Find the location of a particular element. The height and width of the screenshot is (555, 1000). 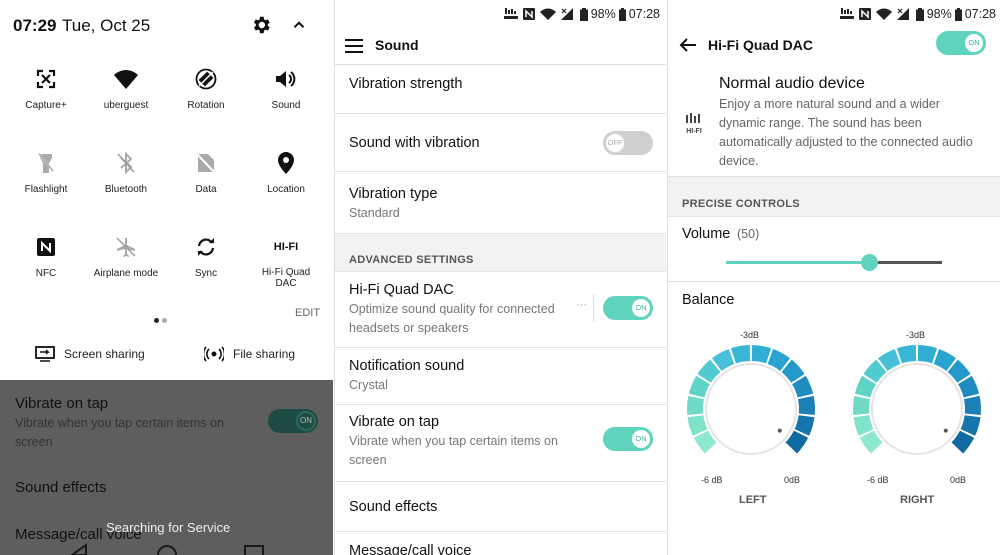

vibration-strength-label: Vibration strength is located at coordinates (406, 84).